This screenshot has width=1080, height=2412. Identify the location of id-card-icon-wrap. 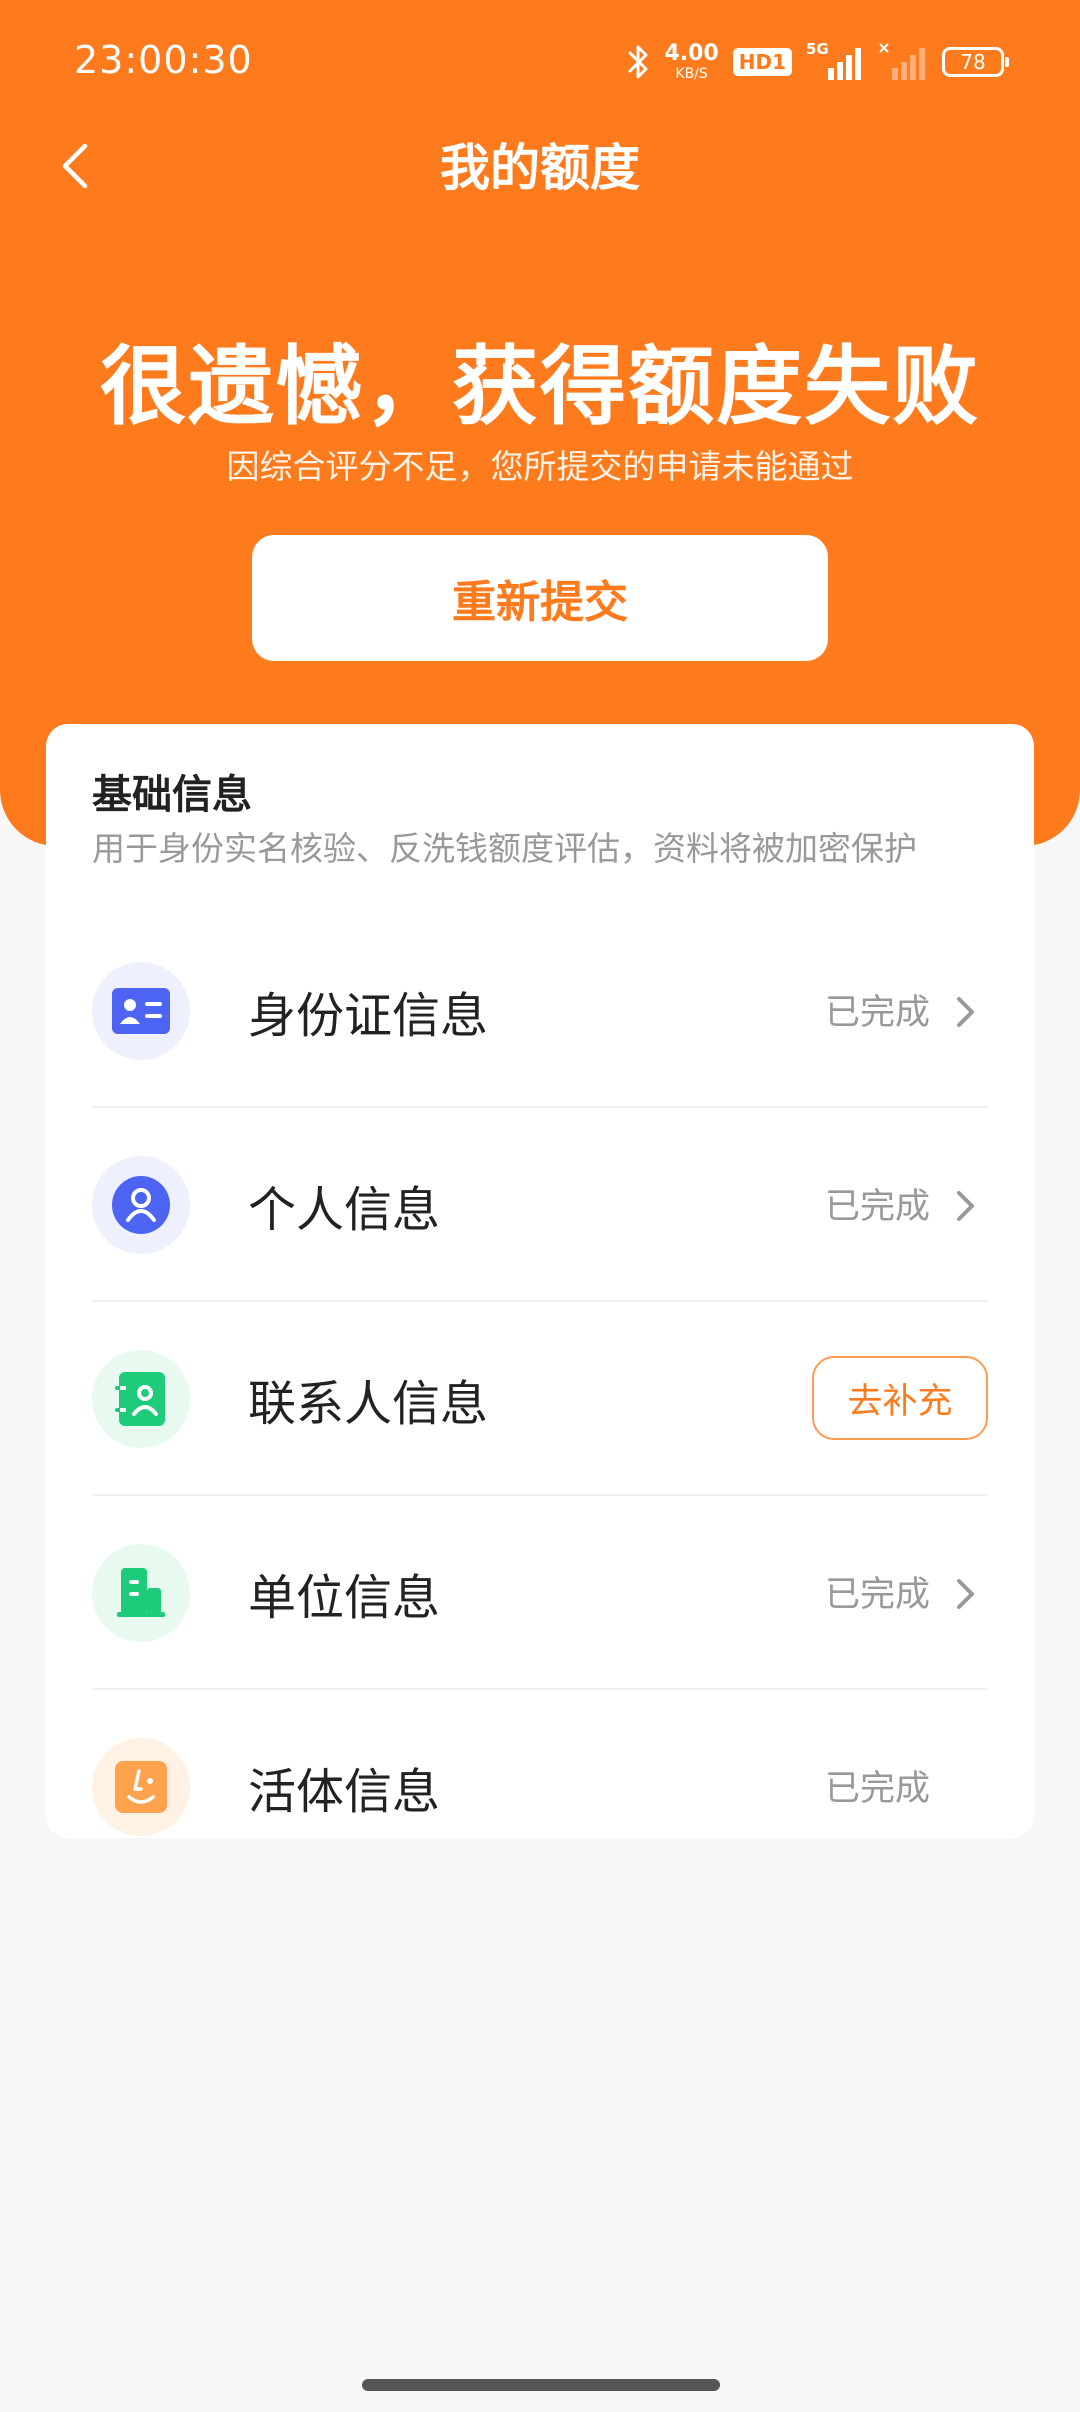
(141, 1011).